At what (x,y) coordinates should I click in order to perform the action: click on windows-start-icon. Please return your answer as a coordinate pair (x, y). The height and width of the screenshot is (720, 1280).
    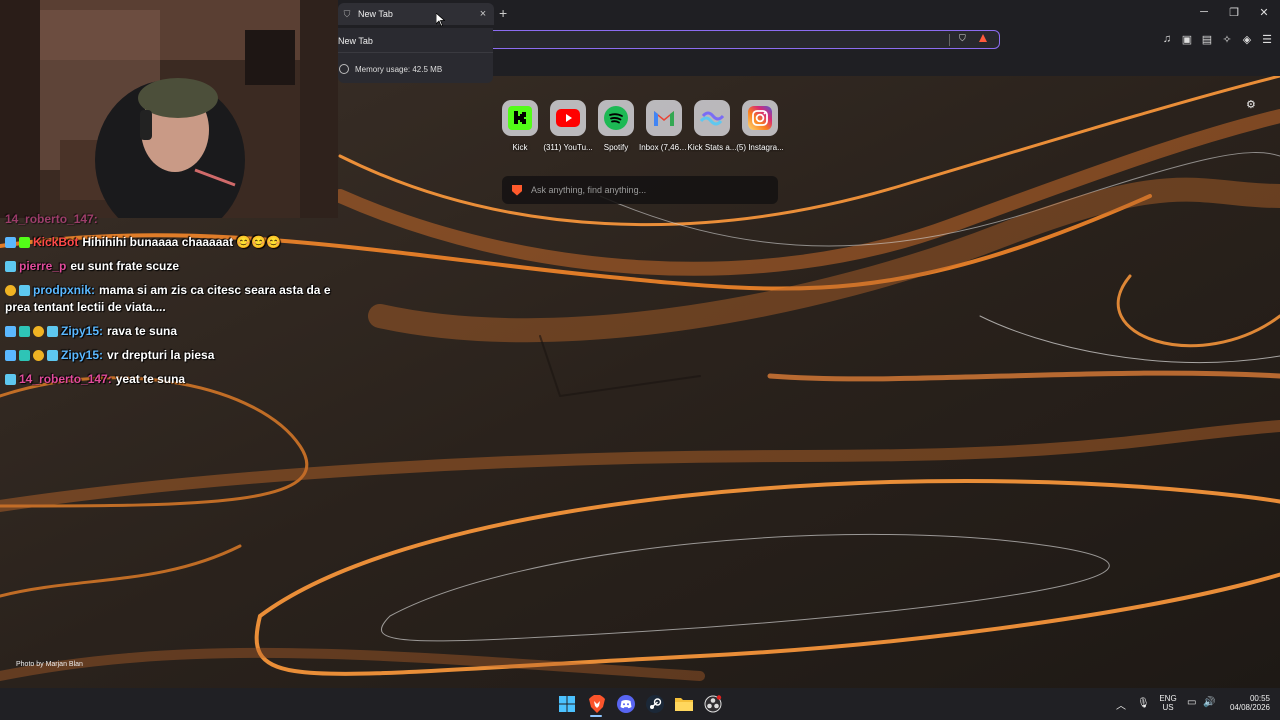
    Looking at the image, I should click on (567, 704).